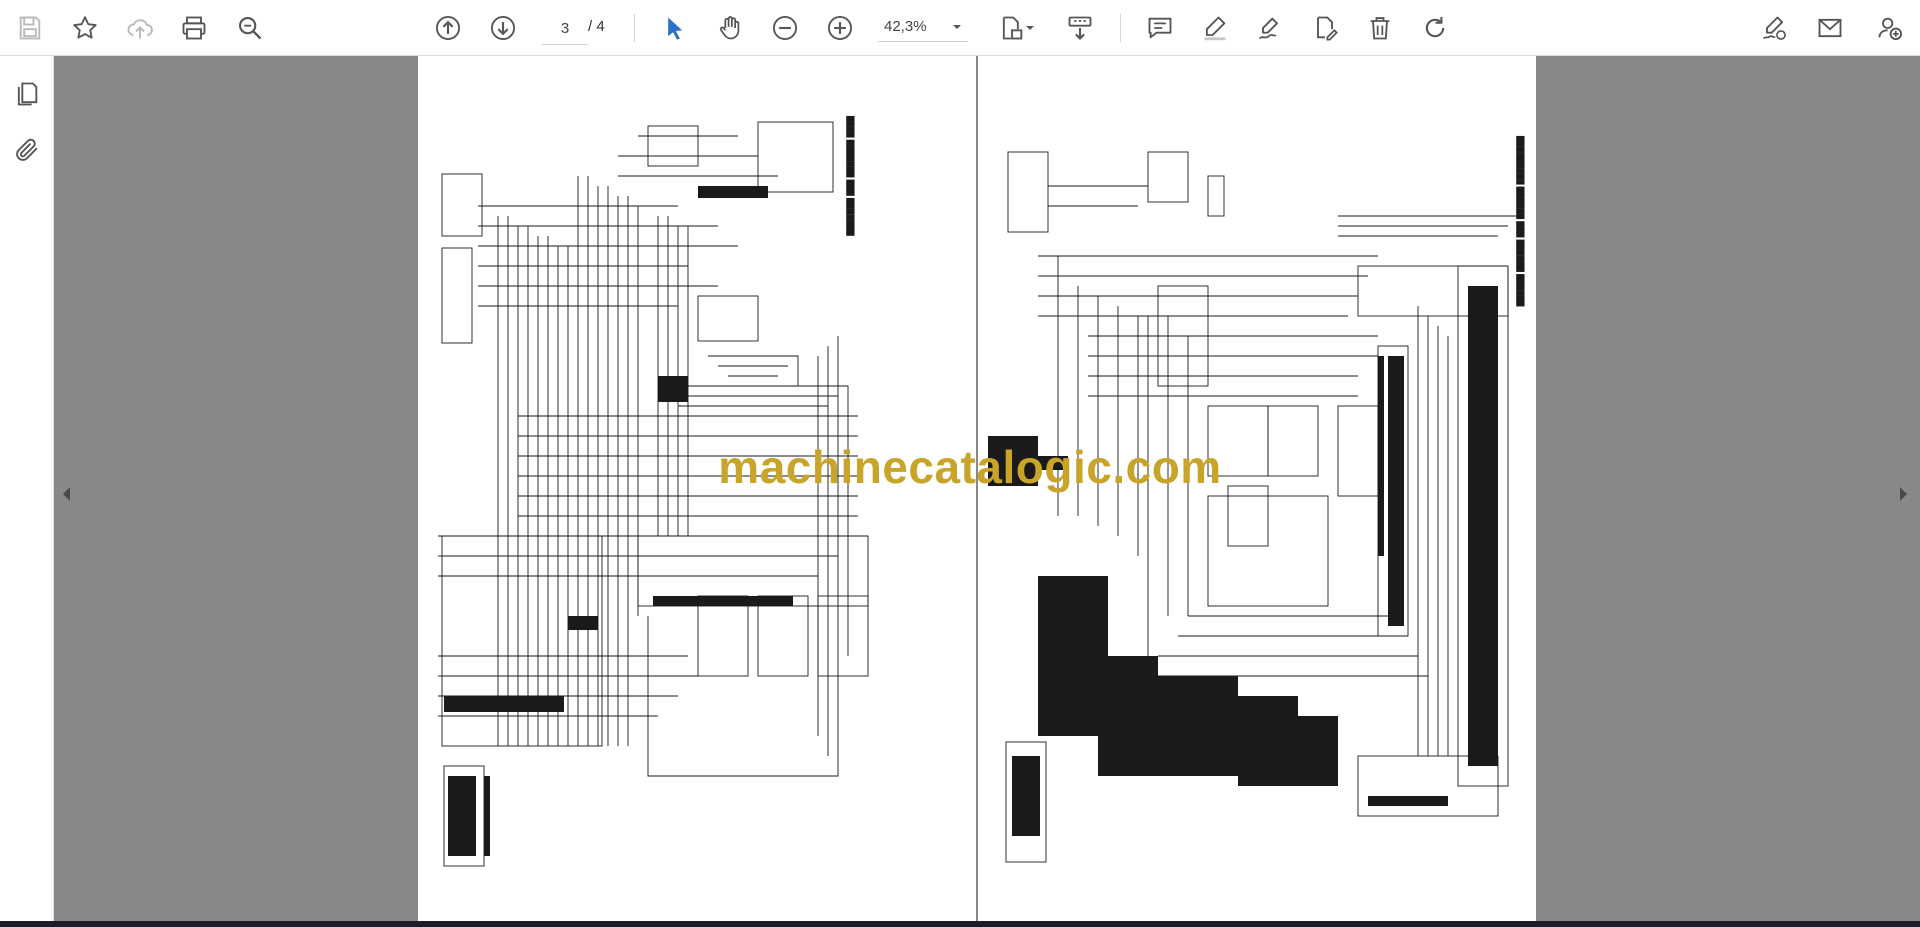 This screenshot has width=1920, height=927. What do you see at coordinates (960, 924) in the screenshot?
I see `taskbar-strip` at bounding box center [960, 924].